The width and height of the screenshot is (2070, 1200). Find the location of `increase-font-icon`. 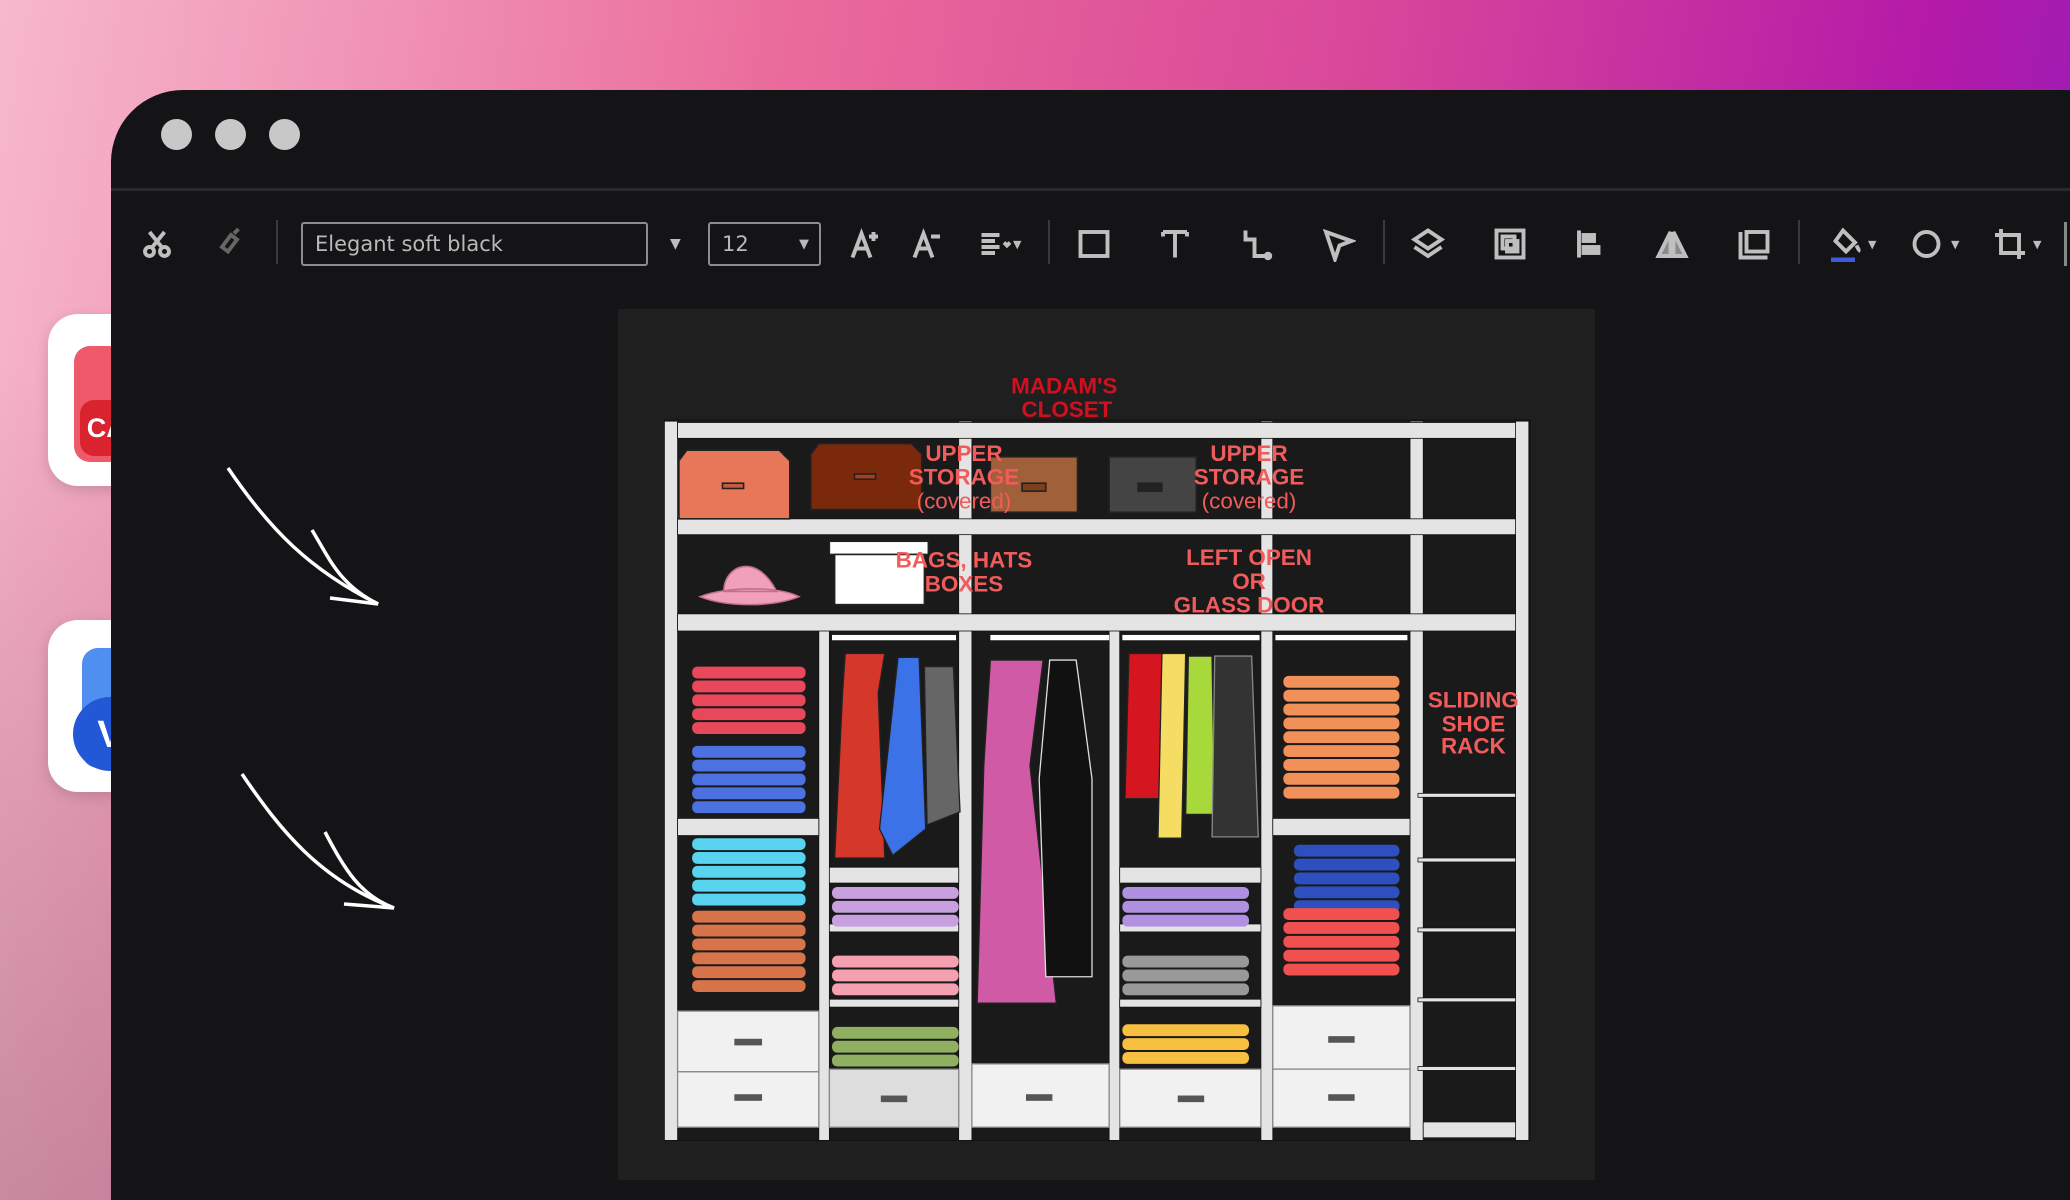

increase-font-icon is located at coordinates (866, 244).